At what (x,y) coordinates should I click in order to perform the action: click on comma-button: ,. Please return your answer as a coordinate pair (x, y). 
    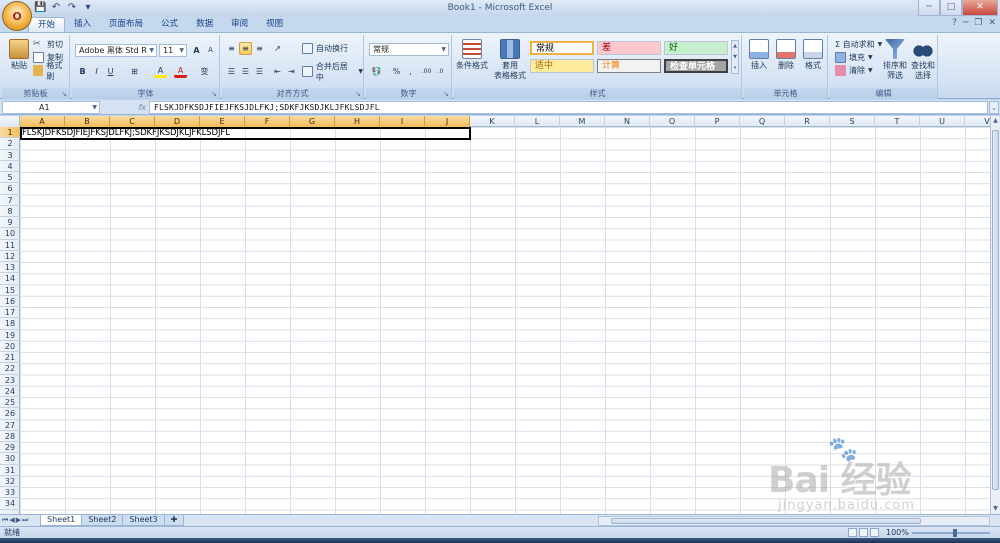
    Looking at the image, I should click on (410, 71).